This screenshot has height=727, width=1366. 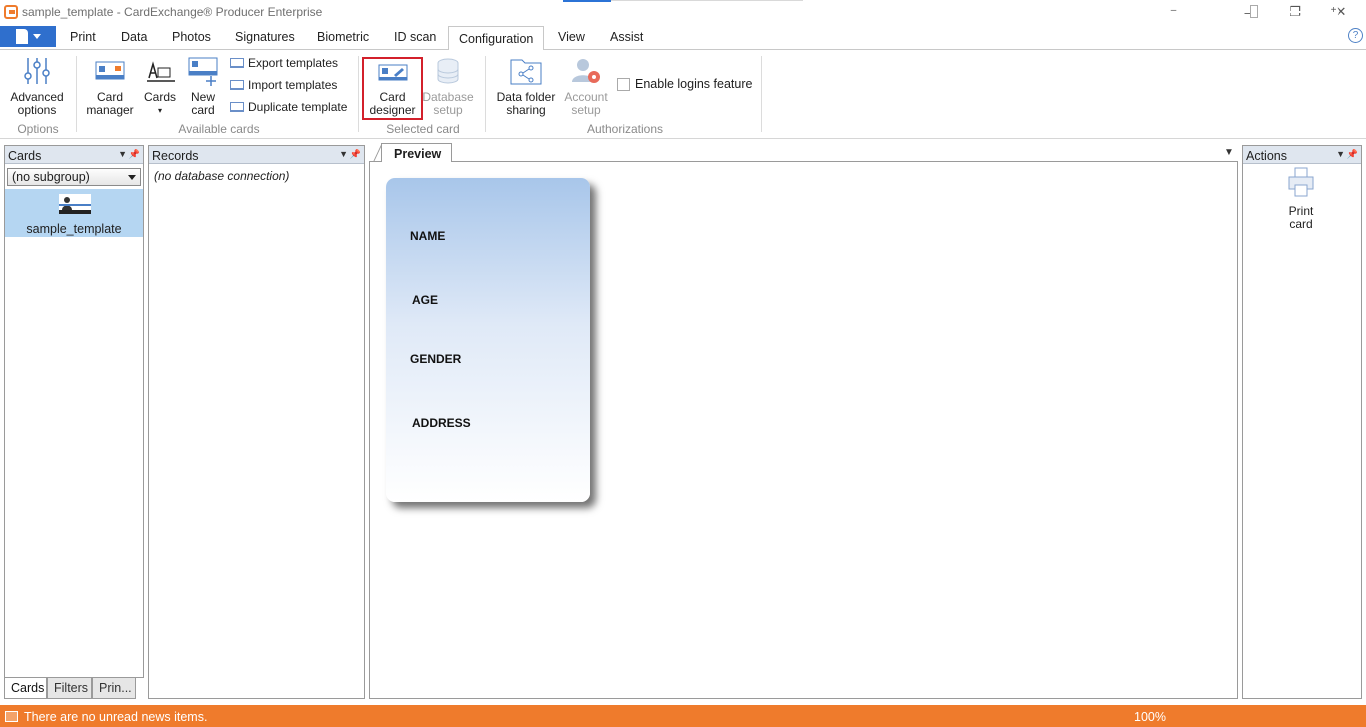 I want to click on news-icon, so click(x=11, y=716).